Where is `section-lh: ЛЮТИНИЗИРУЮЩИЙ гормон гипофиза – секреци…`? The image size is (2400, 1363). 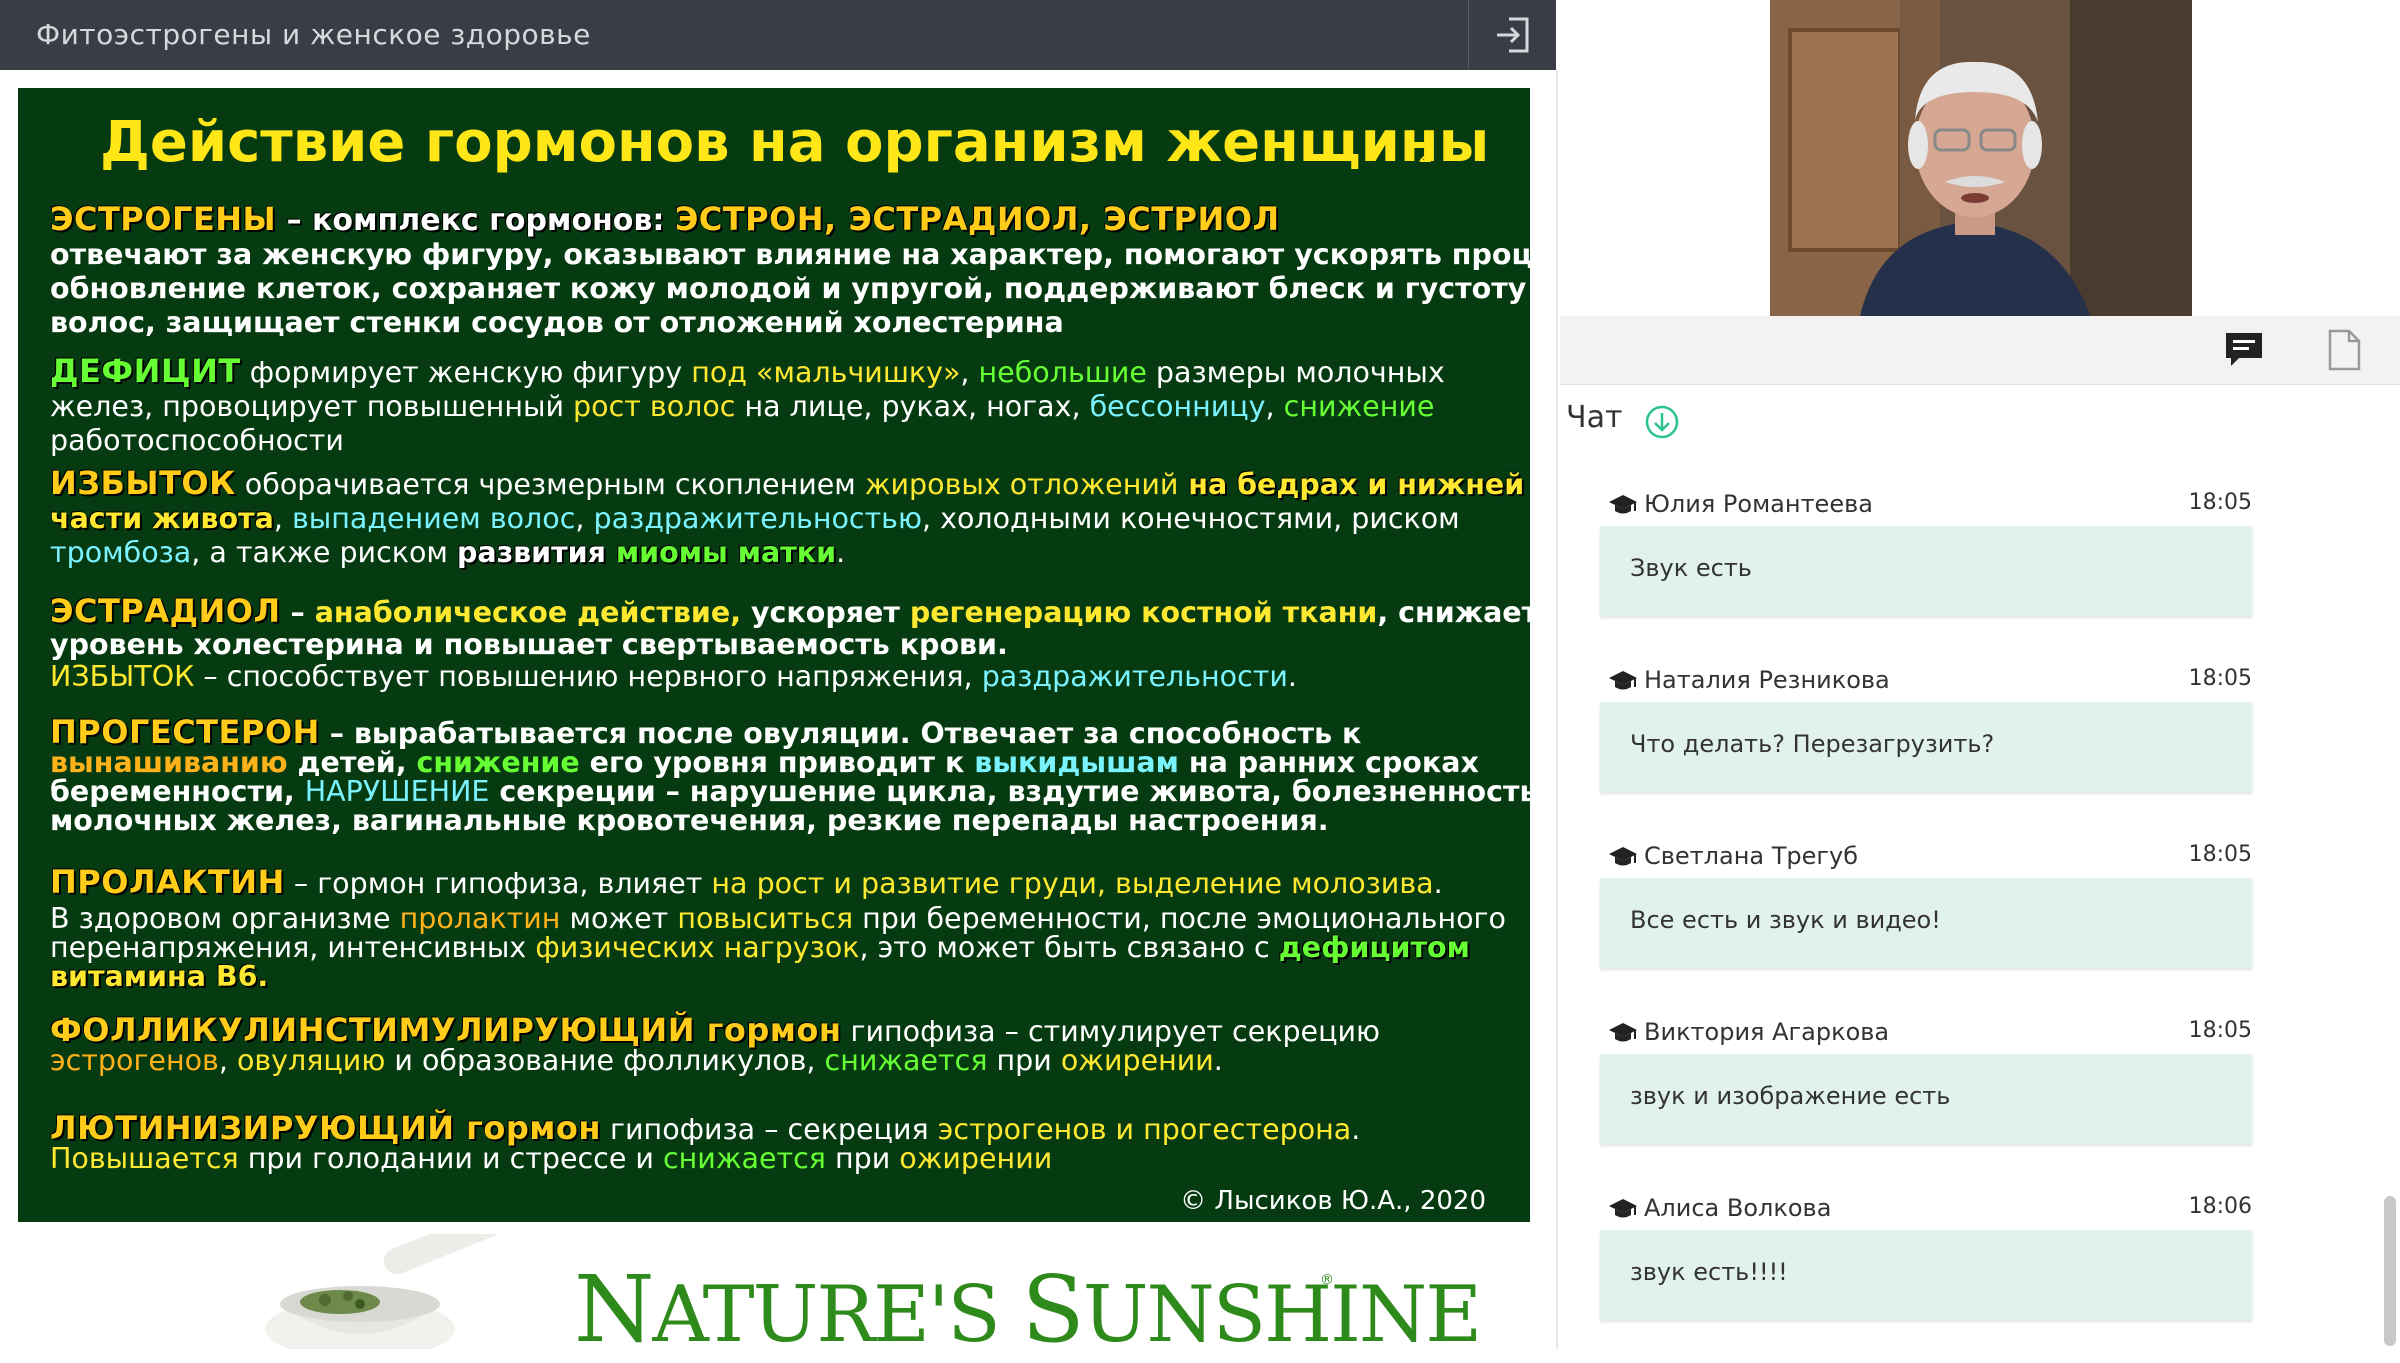 section-lh: ЛЮТИНИЗИРУЮЩИЙ гормон гипофиза – секреци… is located at coordinates (705, 1142).